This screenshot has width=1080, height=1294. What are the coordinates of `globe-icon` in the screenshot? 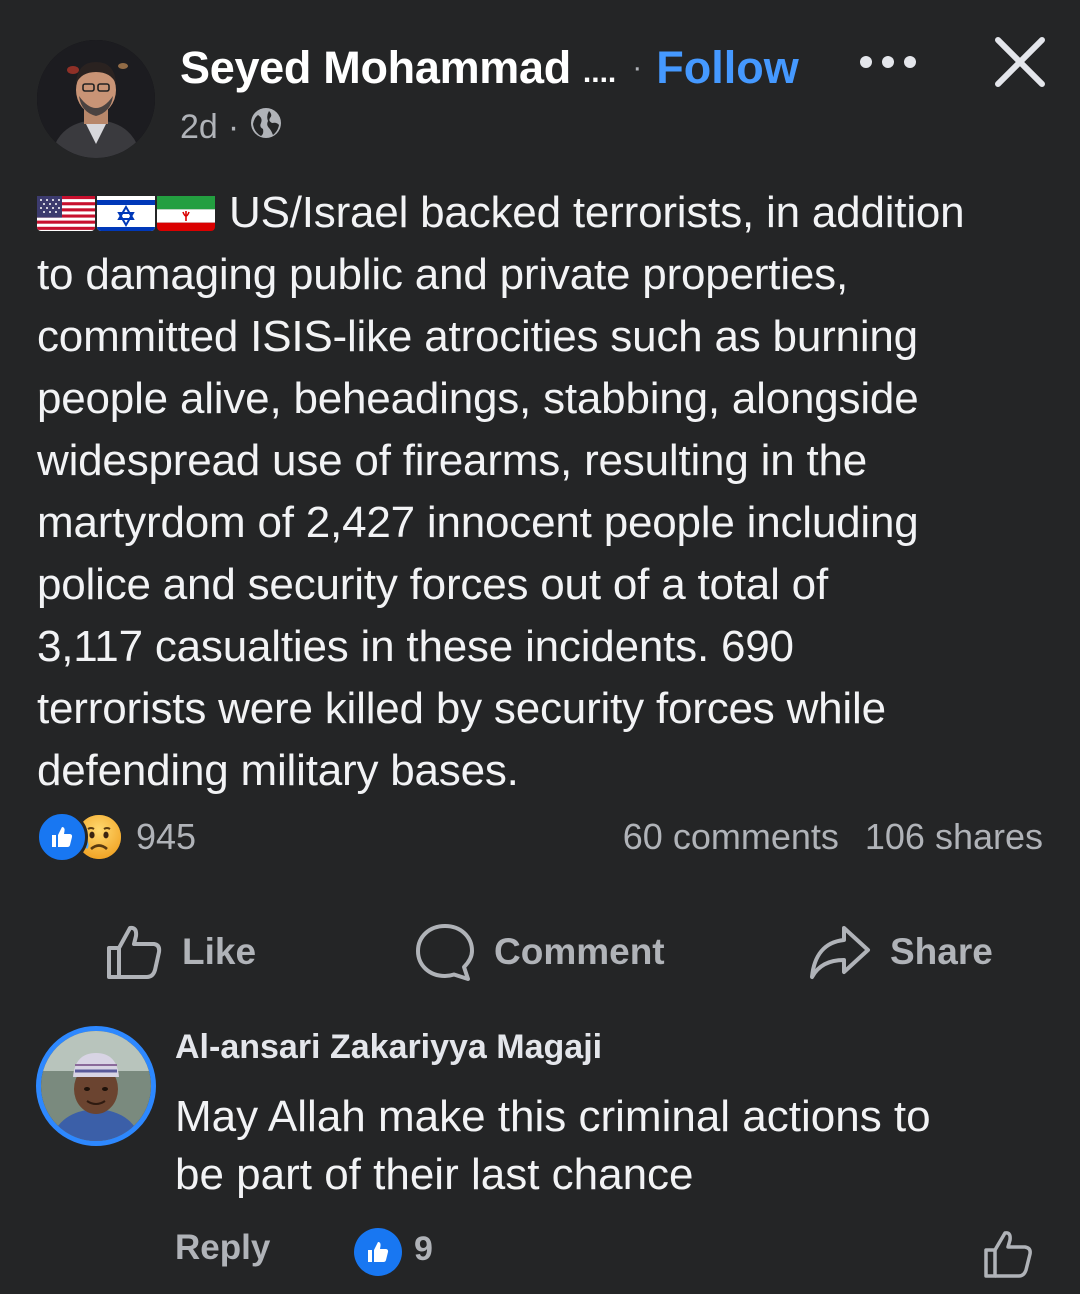 It's located at (266, 127).